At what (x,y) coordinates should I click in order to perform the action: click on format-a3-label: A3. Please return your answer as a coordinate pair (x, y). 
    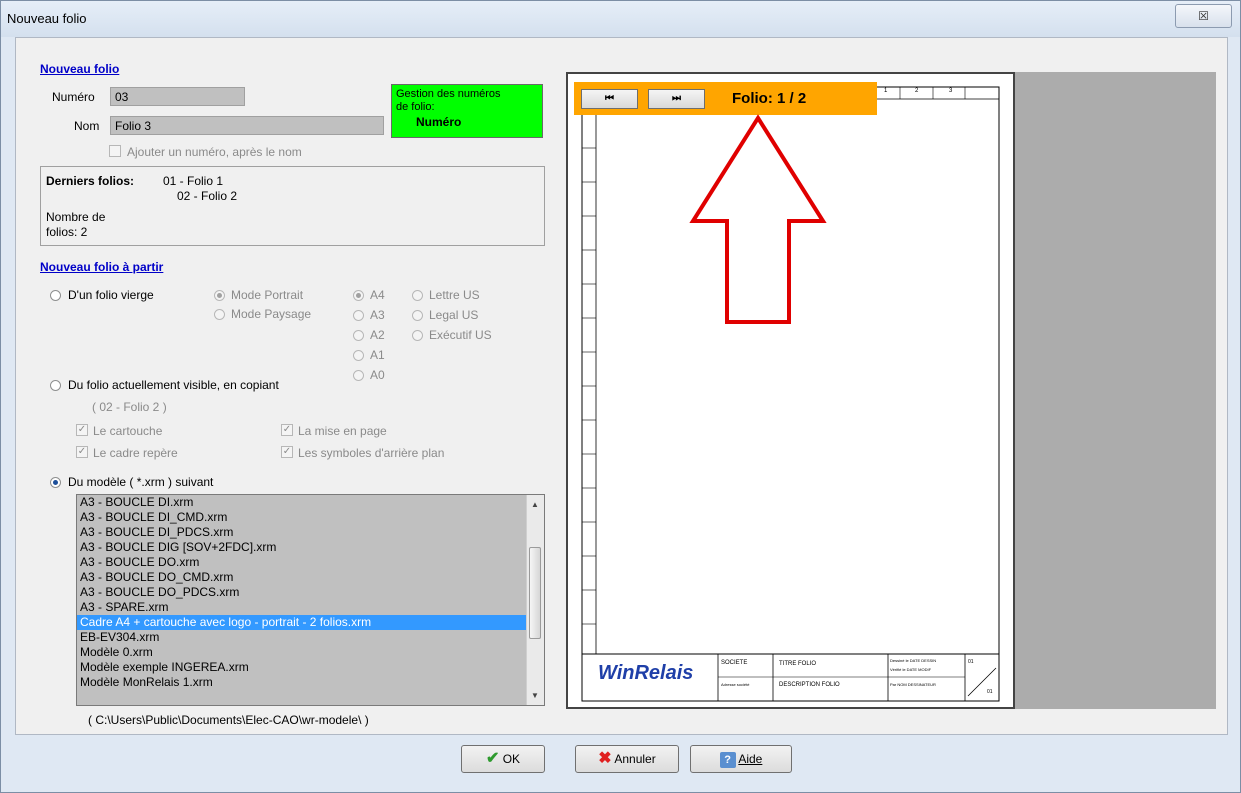
    Looking at the image, I should click on (377, 315).